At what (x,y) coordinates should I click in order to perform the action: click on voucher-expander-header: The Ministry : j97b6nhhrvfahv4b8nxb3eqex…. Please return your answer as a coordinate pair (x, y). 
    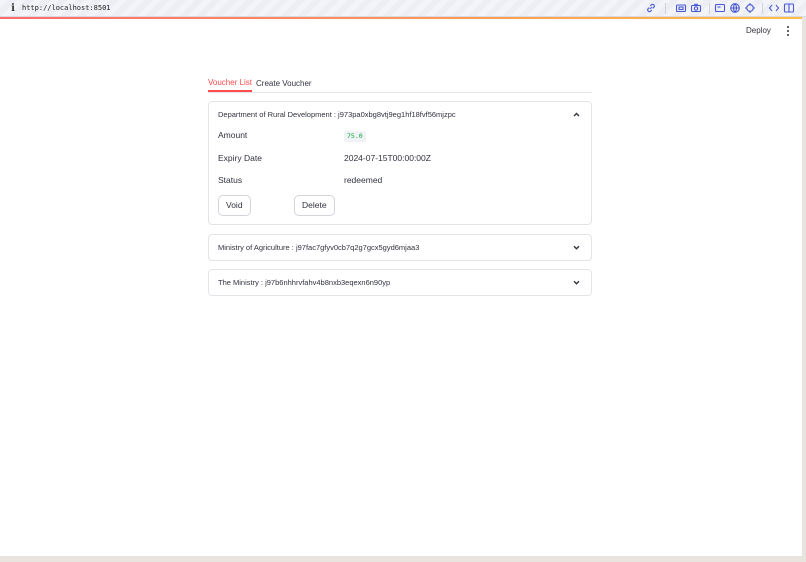
    Looking at the image, I should click on (400, 283).